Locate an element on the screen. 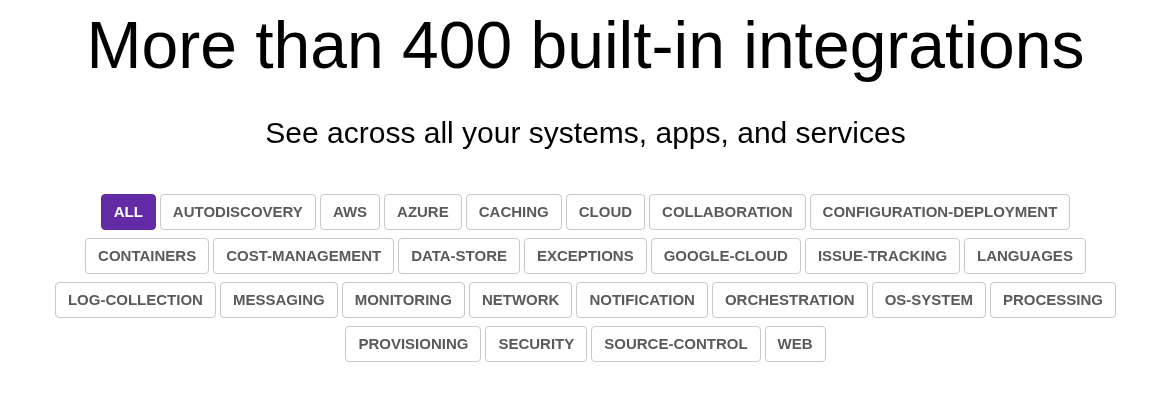 This screenshot has width=1171, height=403. filter-tab: PROVISIONING is located at coordinates (413, 344).